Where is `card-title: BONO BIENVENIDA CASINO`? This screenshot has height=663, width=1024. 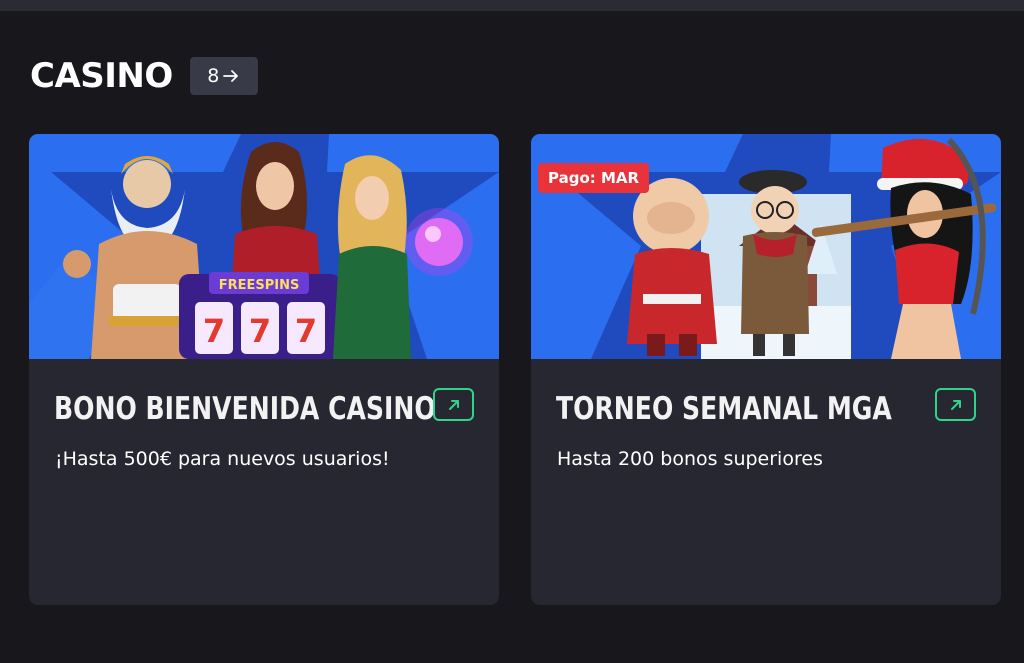 card-title: BONO BIENVENIDA CASINO is located at coordinates (245, 409).